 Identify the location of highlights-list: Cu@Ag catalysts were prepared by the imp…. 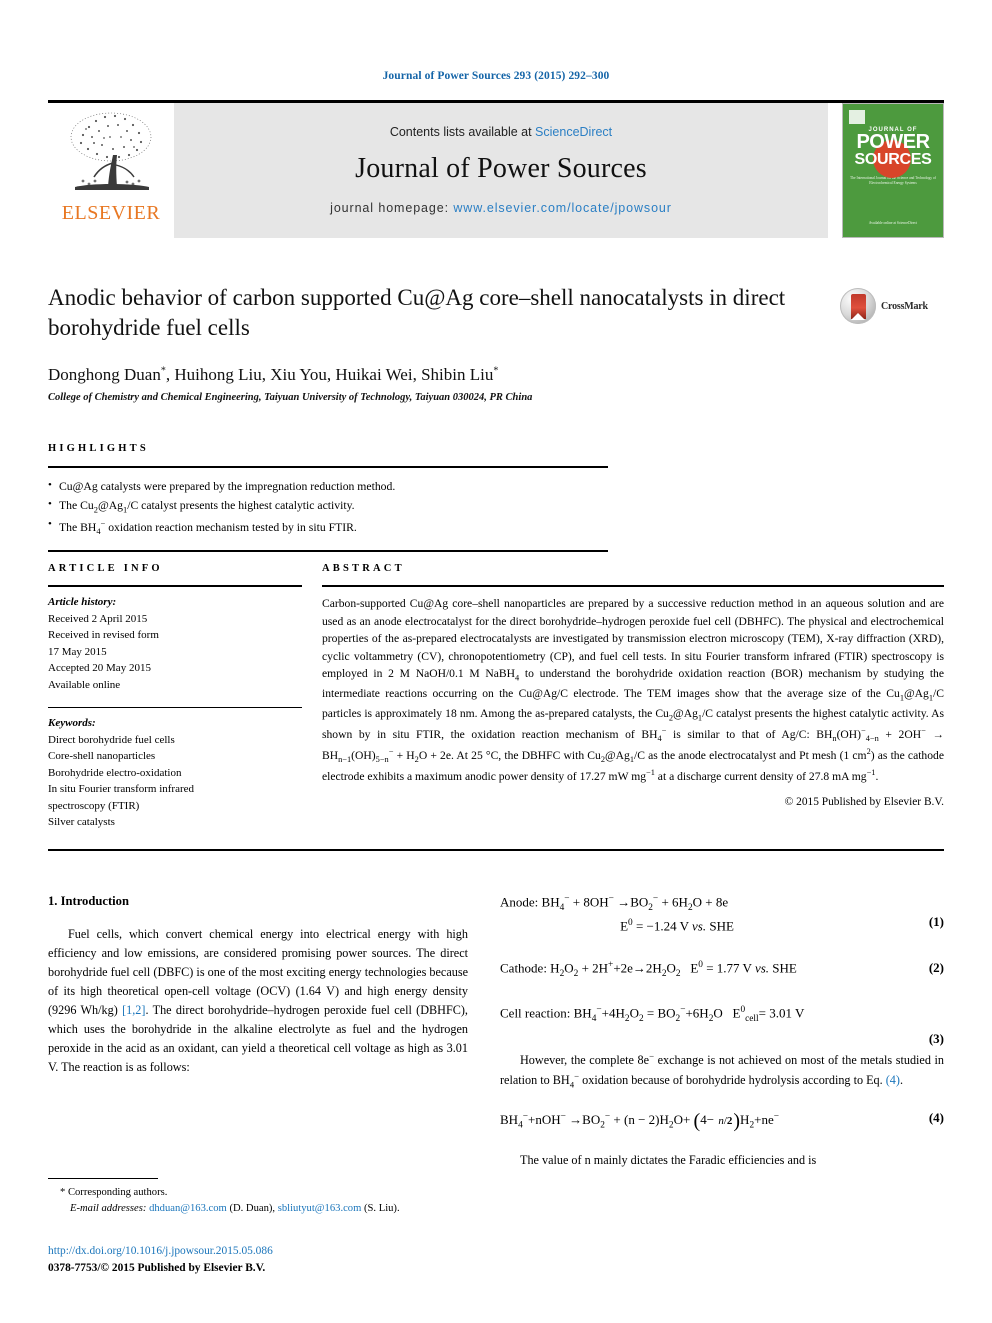
(328, 508).